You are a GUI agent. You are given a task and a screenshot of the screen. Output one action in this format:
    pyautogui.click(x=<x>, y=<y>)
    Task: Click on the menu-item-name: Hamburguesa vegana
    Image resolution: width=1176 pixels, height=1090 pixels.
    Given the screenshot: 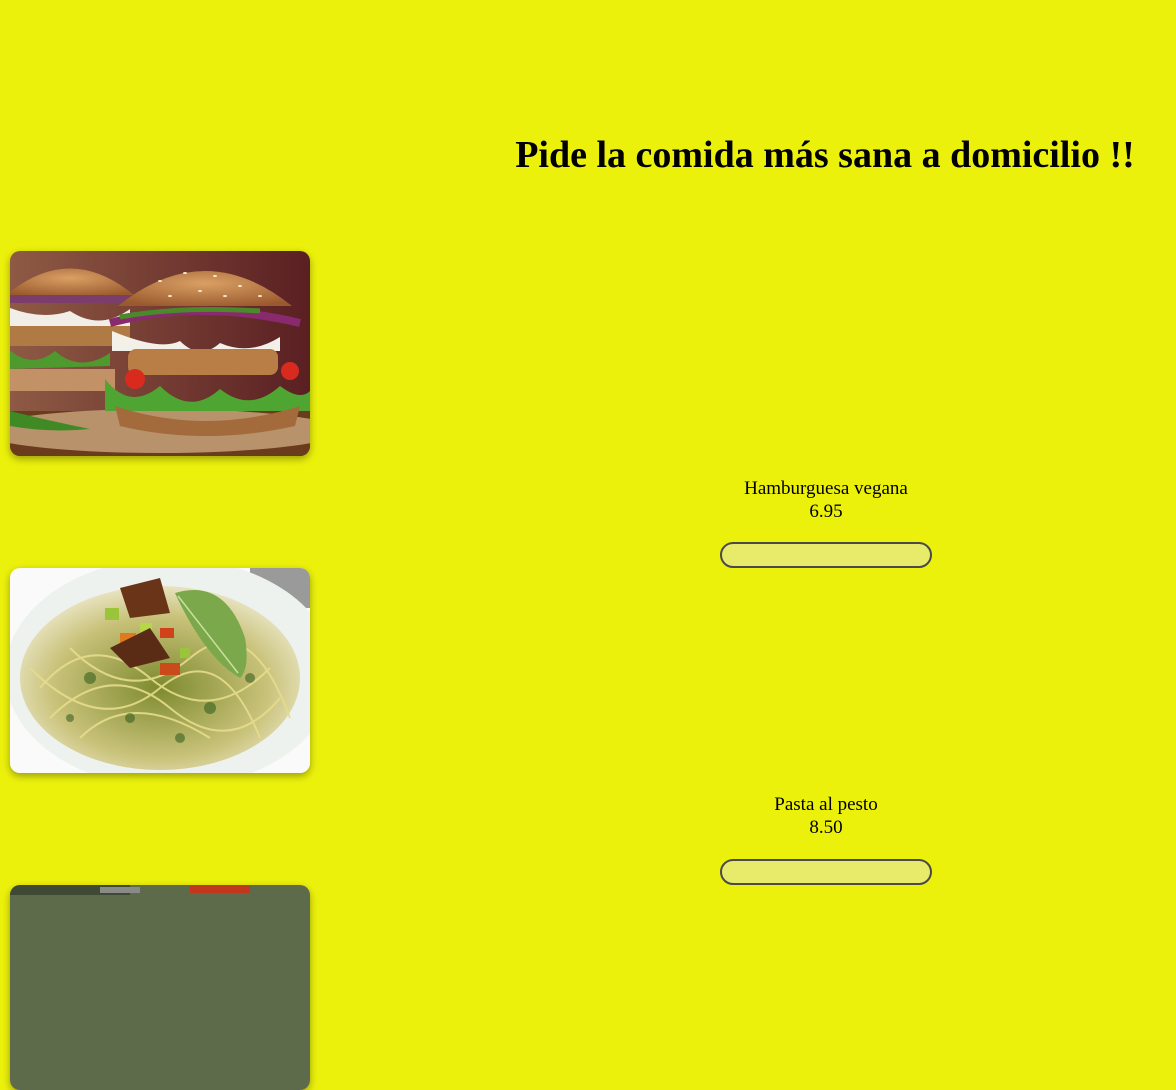 What is the action you would take?
    pyautogui.click(x=826, y=488)
    